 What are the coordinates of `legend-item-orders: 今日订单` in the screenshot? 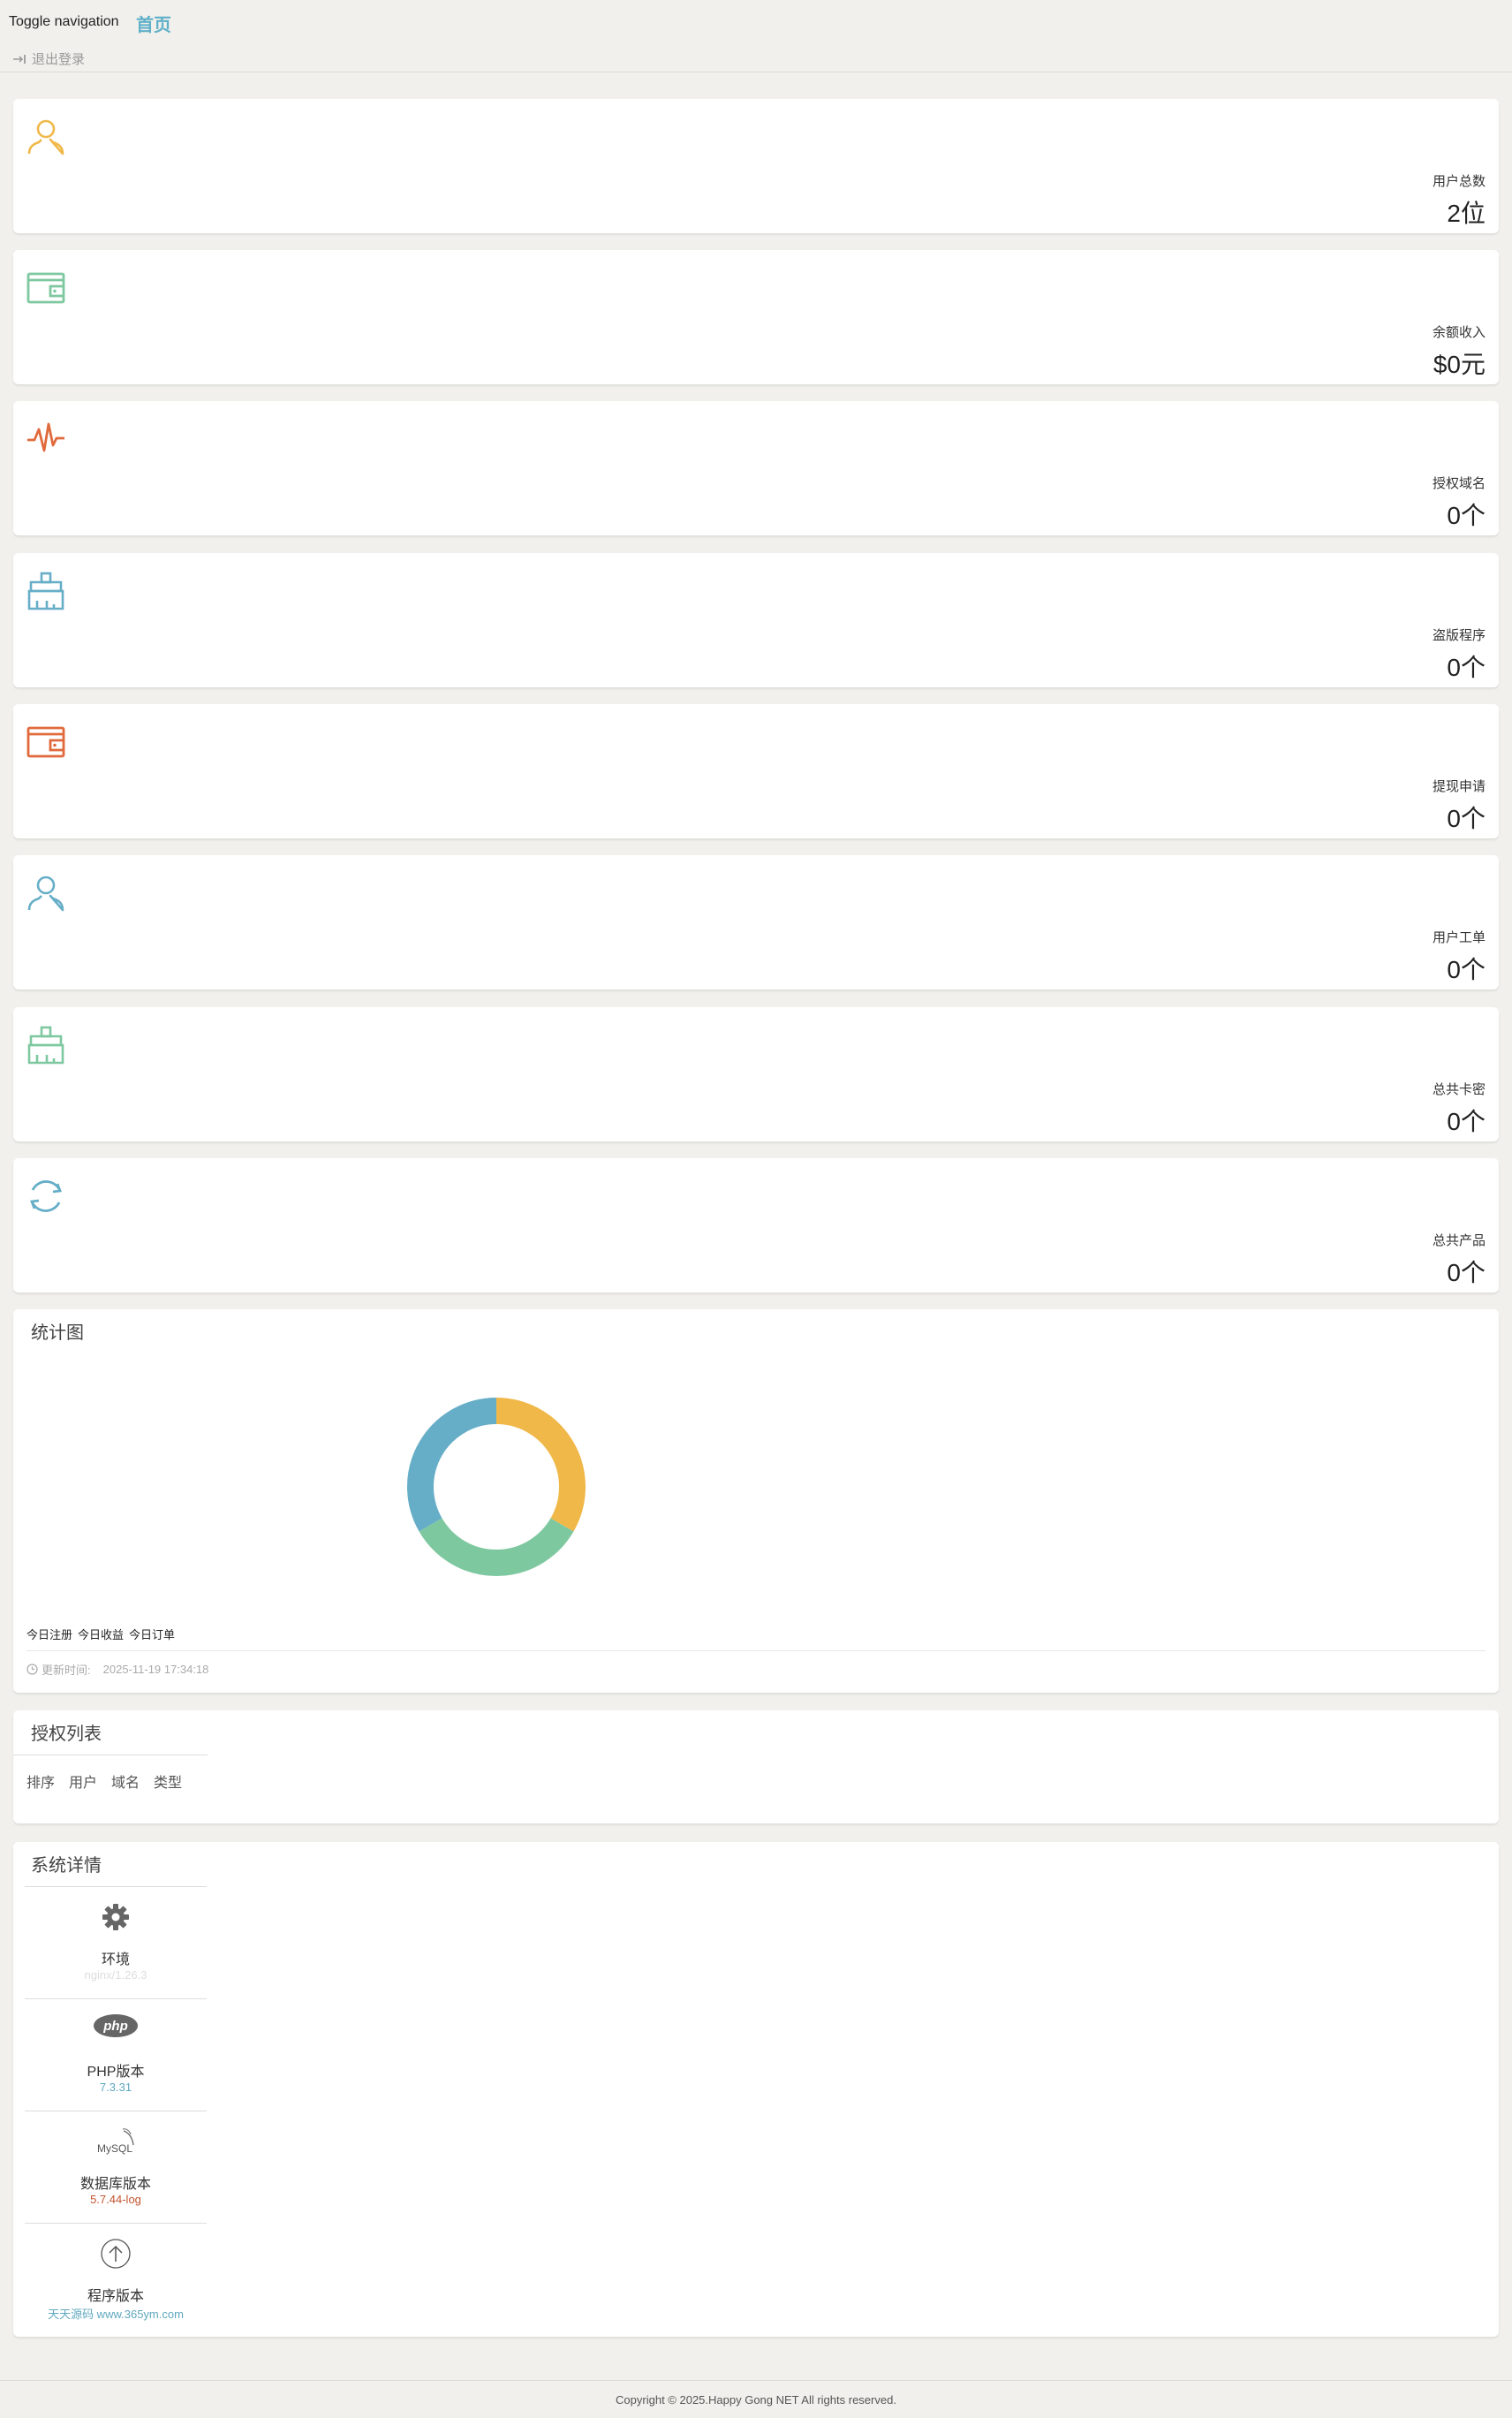 It's located at (152, 1634).